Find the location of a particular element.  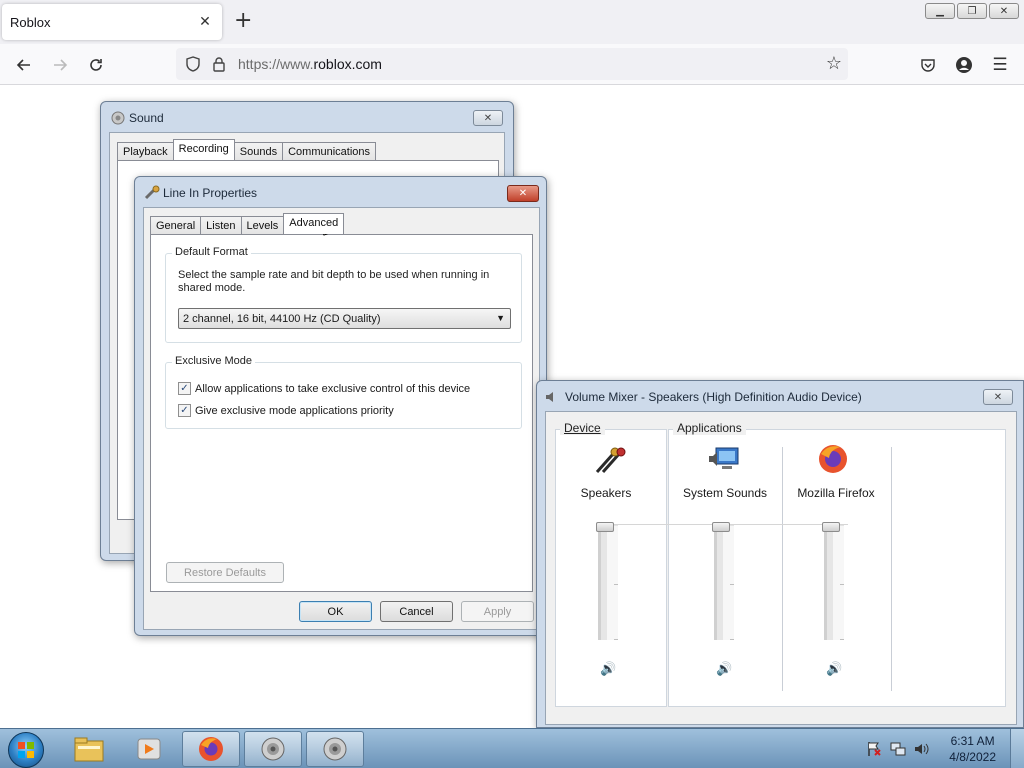

reload-icon is located at coordinates (96, 65).